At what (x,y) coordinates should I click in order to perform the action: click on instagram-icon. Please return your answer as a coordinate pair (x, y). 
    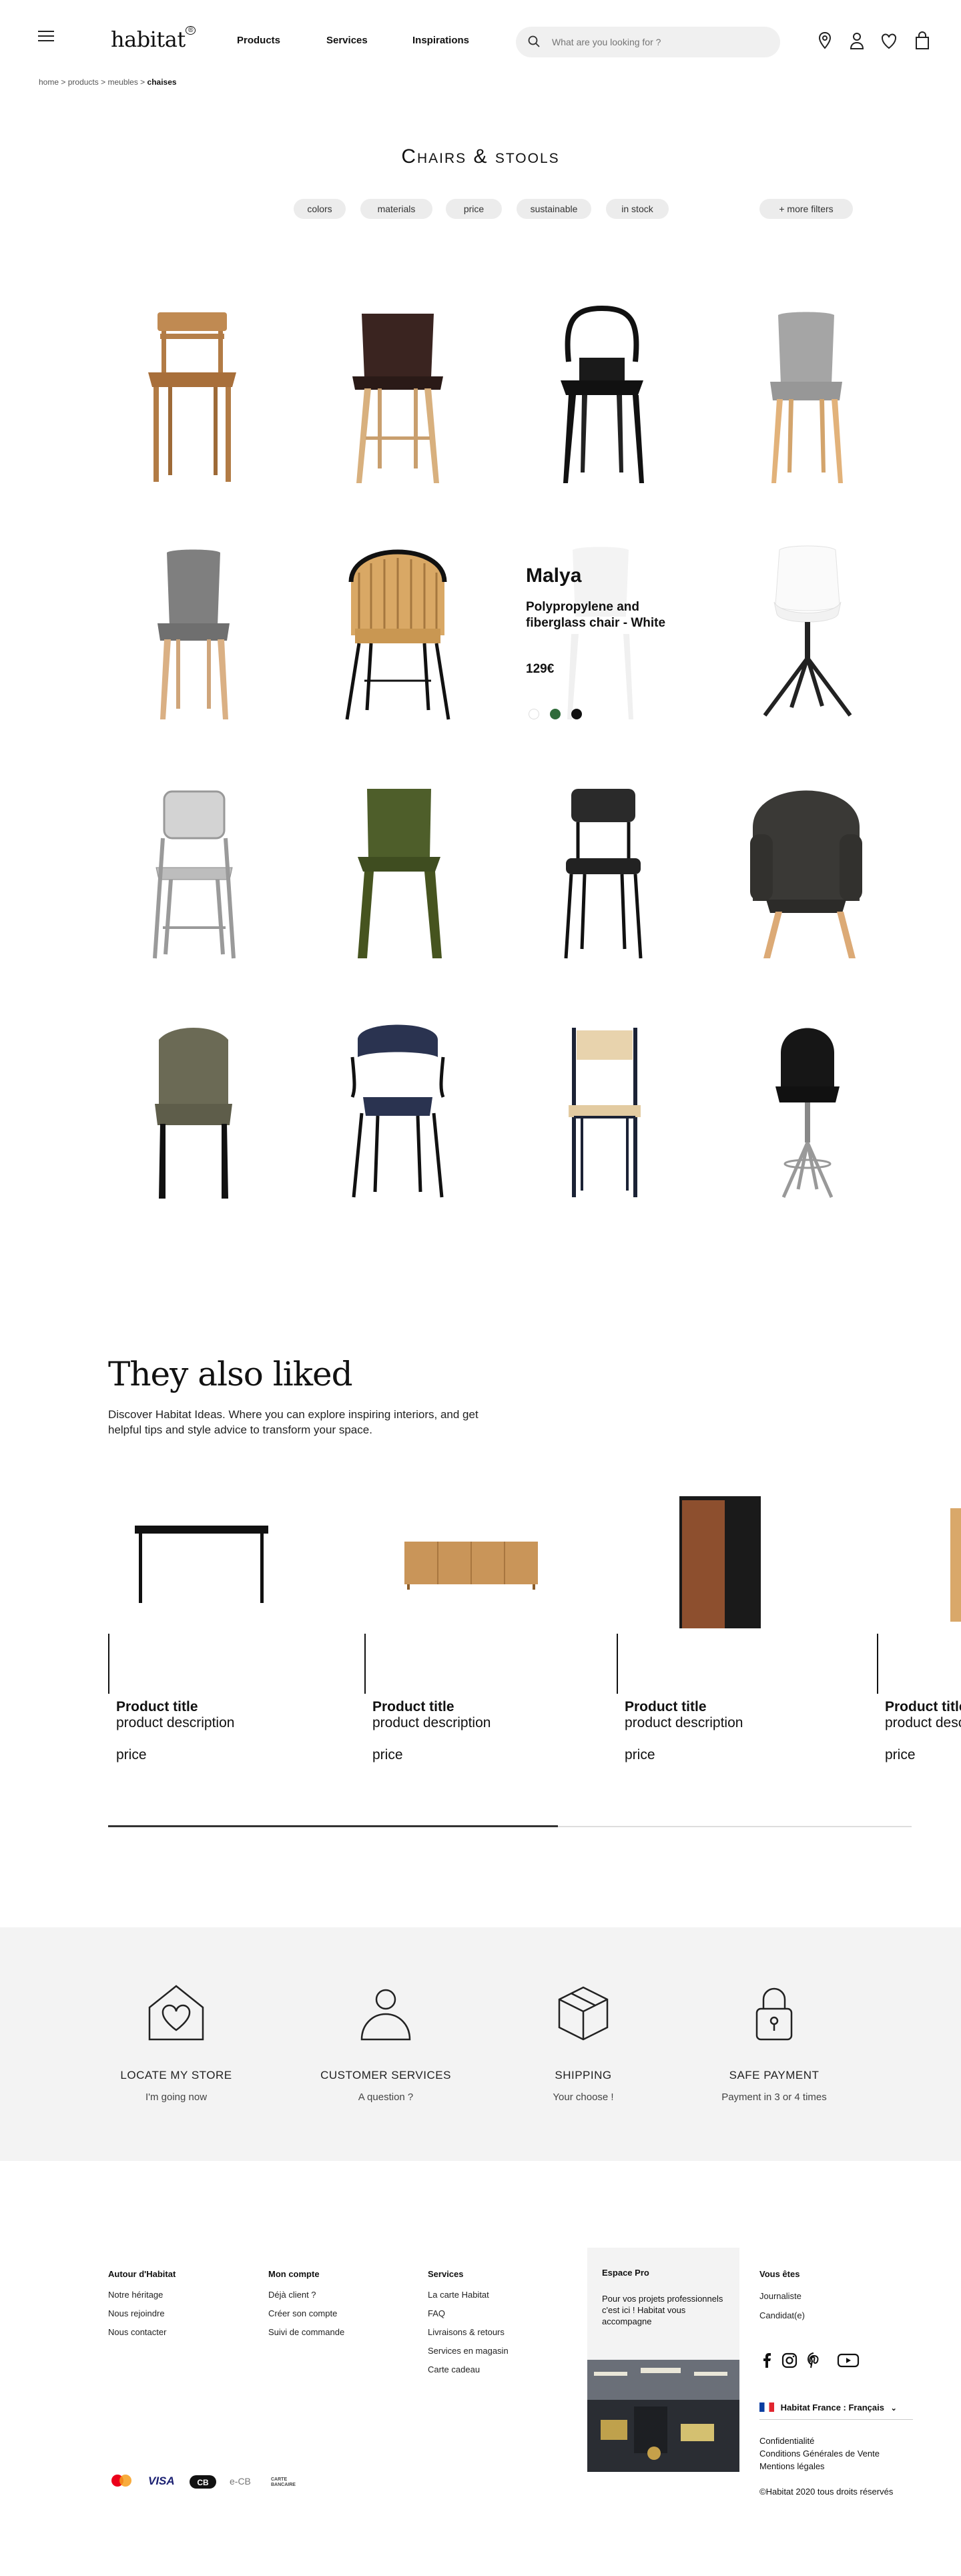
    Looking at the image, I should click on (789, 2360).